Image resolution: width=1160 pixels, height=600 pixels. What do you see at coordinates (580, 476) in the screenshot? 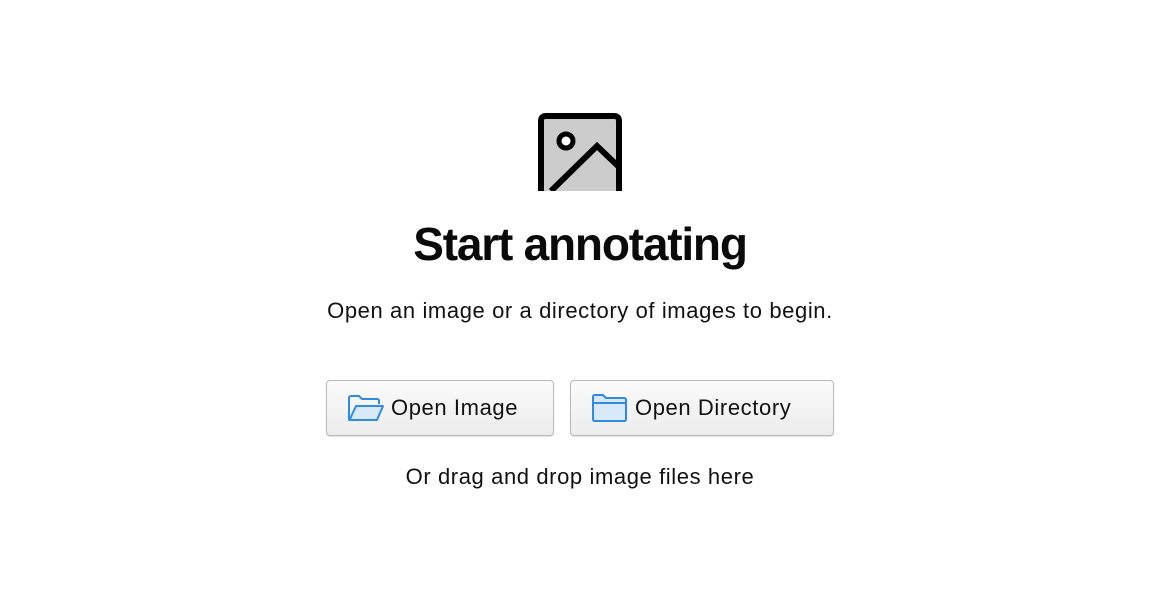
I see `drag-drop-hint: Or drag and drop image files here` at bounding box center [580, 476].